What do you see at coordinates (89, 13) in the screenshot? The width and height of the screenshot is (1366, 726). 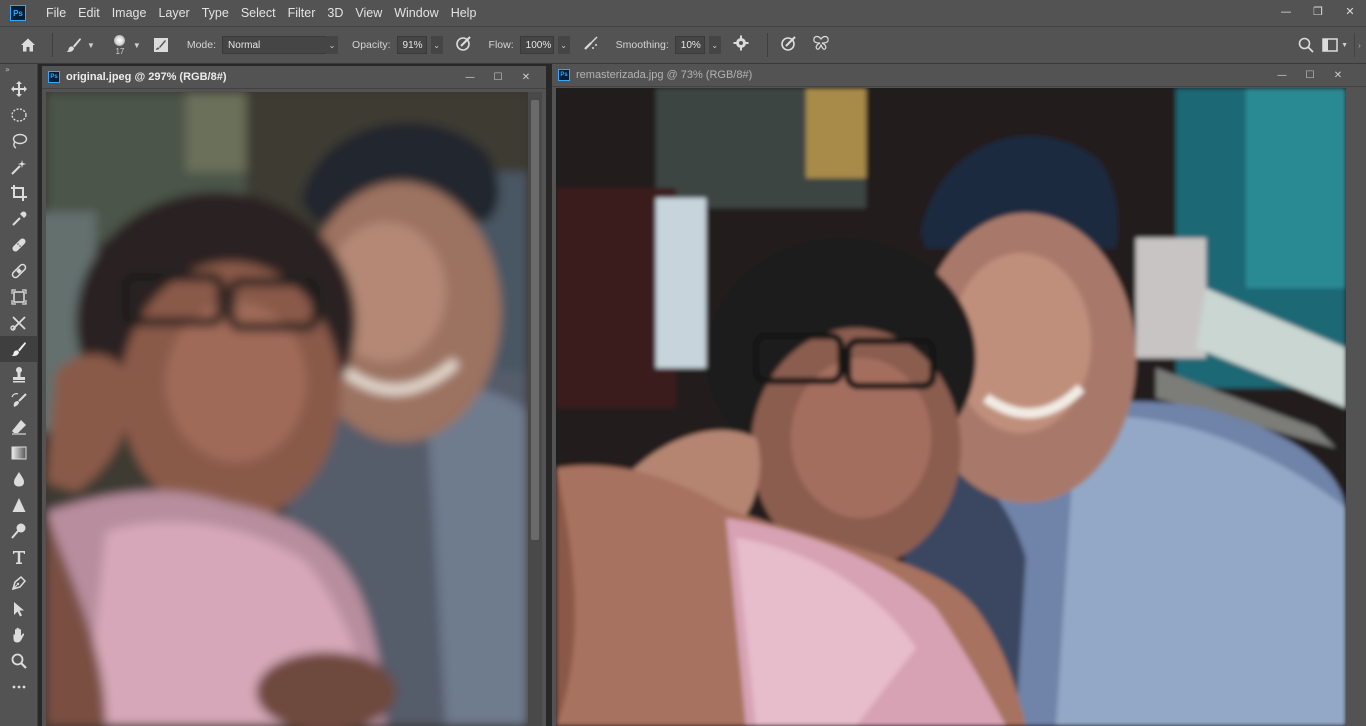 I see `menu-edit: Edit` at bounding box center [89, 13].